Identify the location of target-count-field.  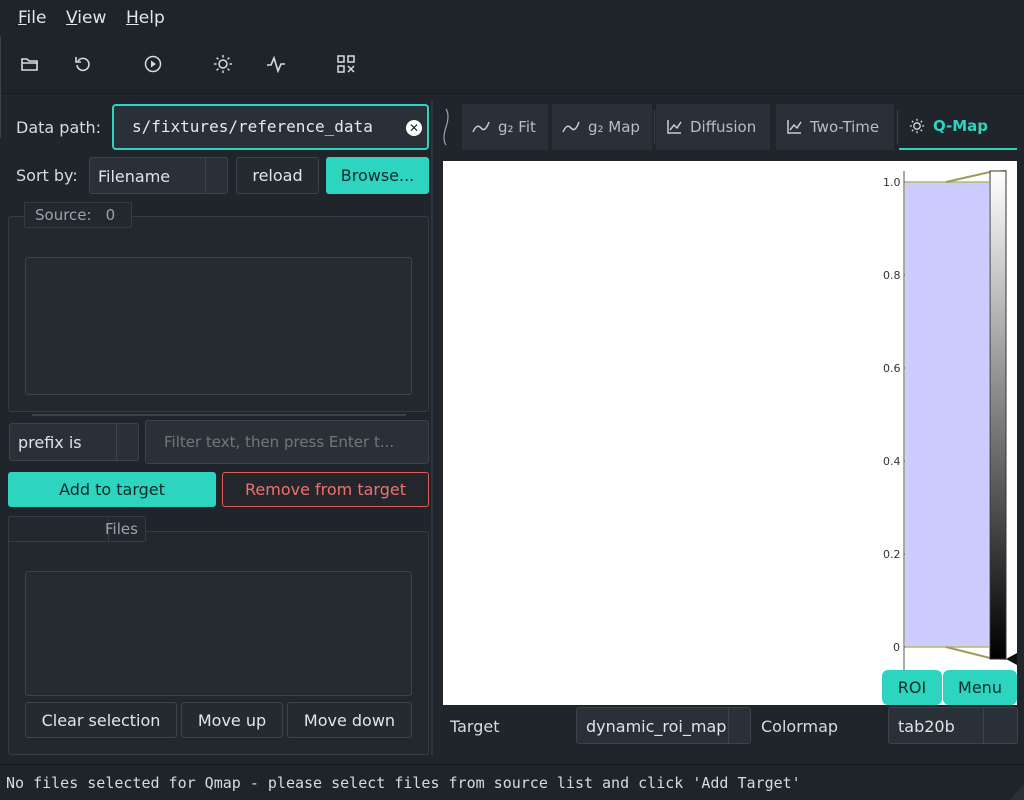
(59, 530).